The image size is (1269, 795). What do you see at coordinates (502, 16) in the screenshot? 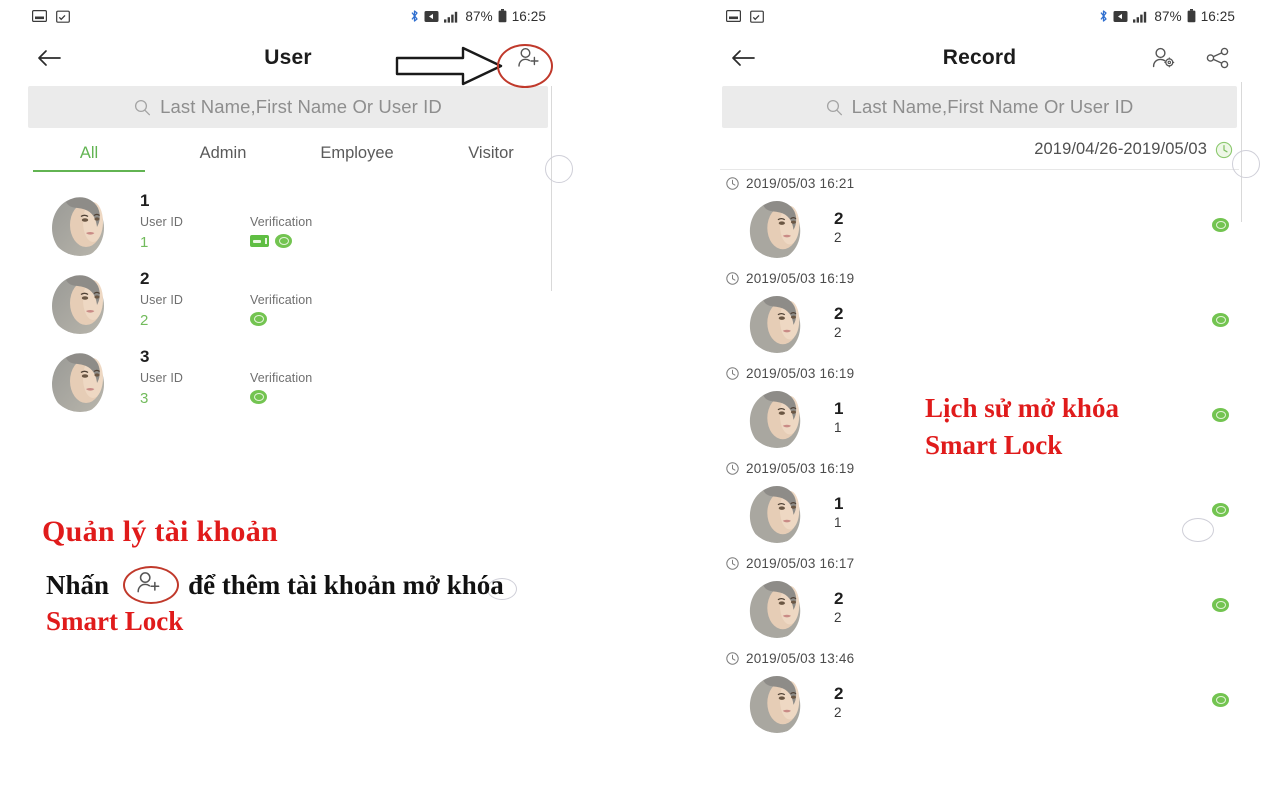
I see `battery-icon` at bounding box center [502, 16].